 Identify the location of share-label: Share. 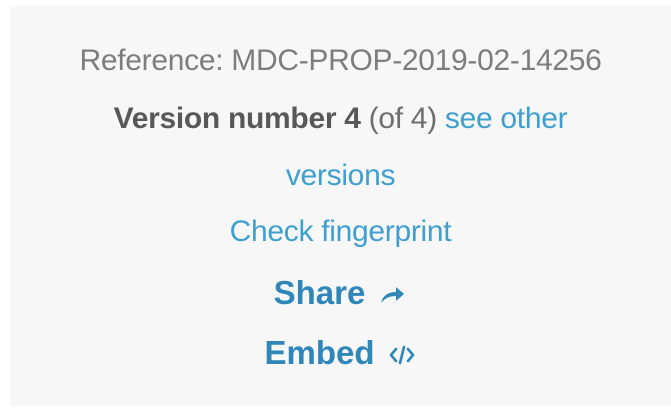
(319, 292).